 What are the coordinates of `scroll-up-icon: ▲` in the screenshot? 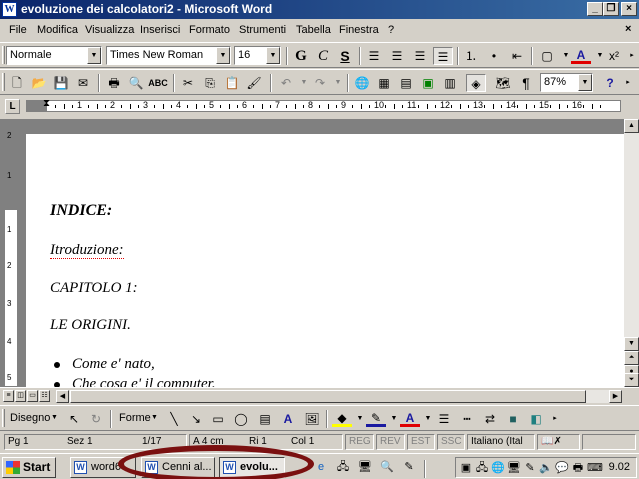 It's located at (631, 126).